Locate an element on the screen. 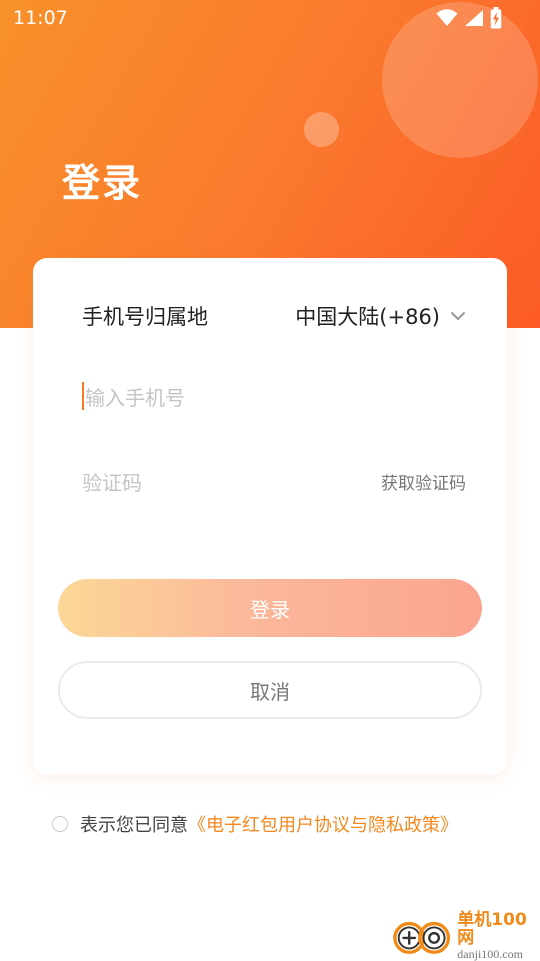 This screenshot has width=540, height=961. agreement-checkbox is located at coordinates (60, 824).